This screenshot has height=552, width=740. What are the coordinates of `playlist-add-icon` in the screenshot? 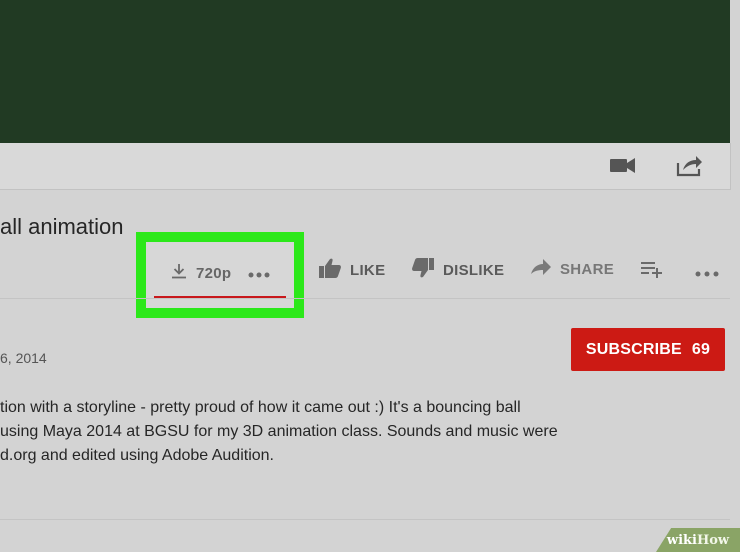 It's located at (652, 271).